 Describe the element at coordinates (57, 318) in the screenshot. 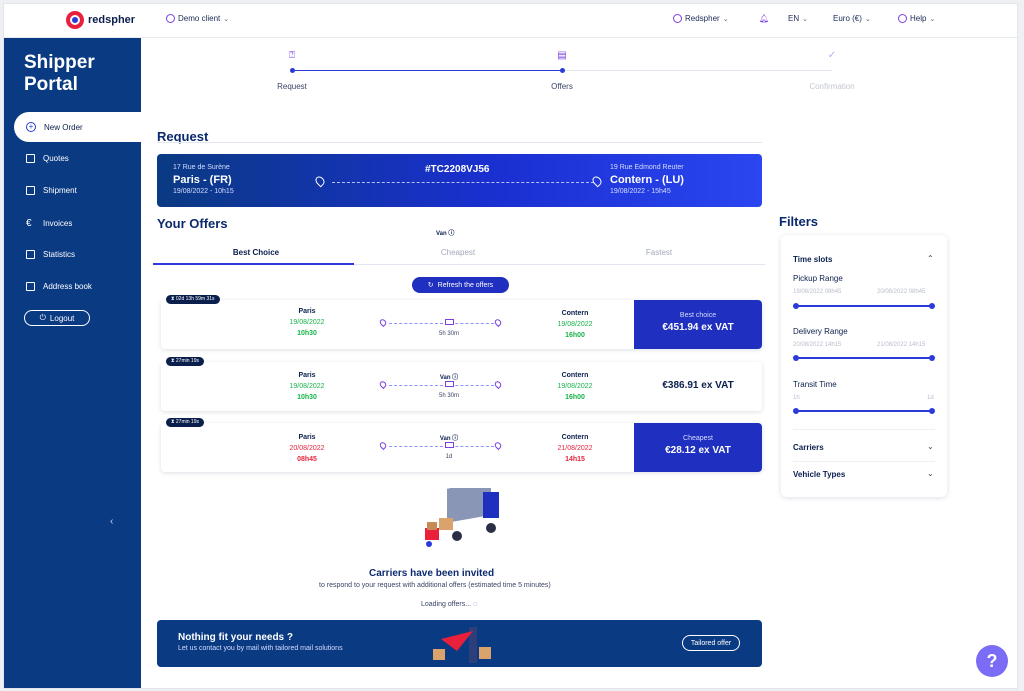

I see `logout-button: ⏻ Logout` at that location.